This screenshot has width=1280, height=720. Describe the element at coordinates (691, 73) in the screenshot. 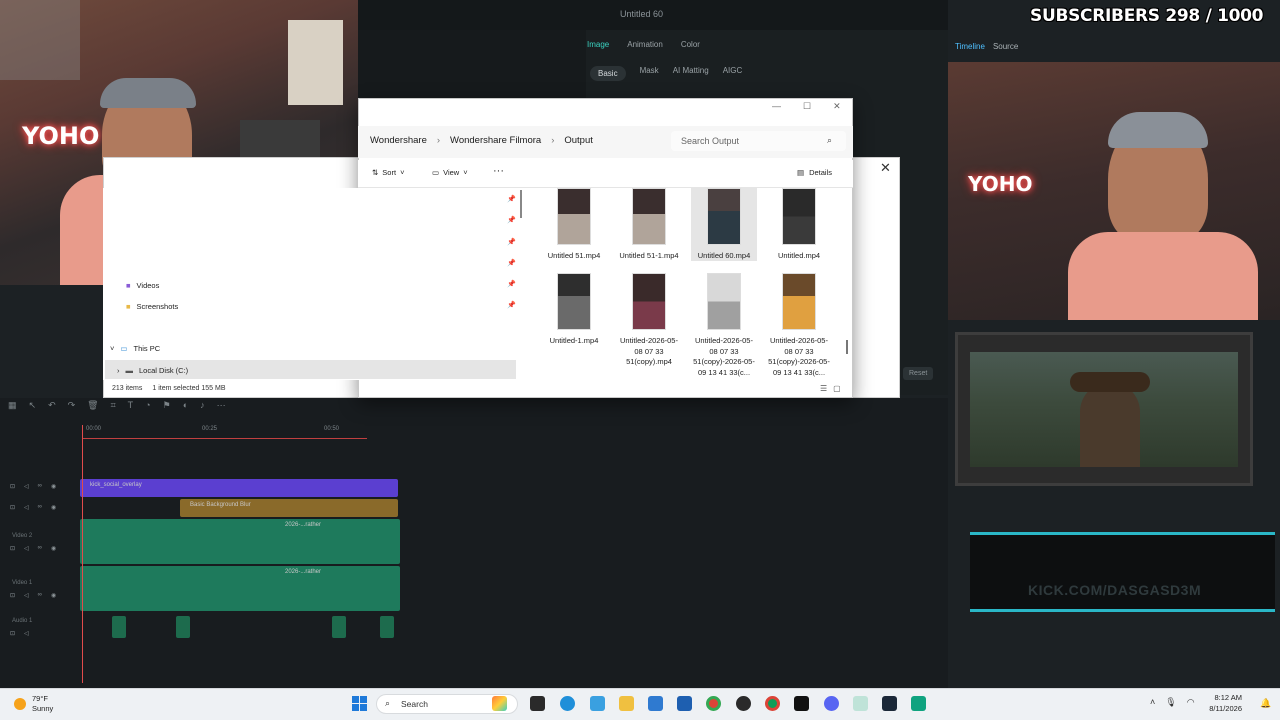

I see `subtab-ai-matting: AI Matting` at that location.